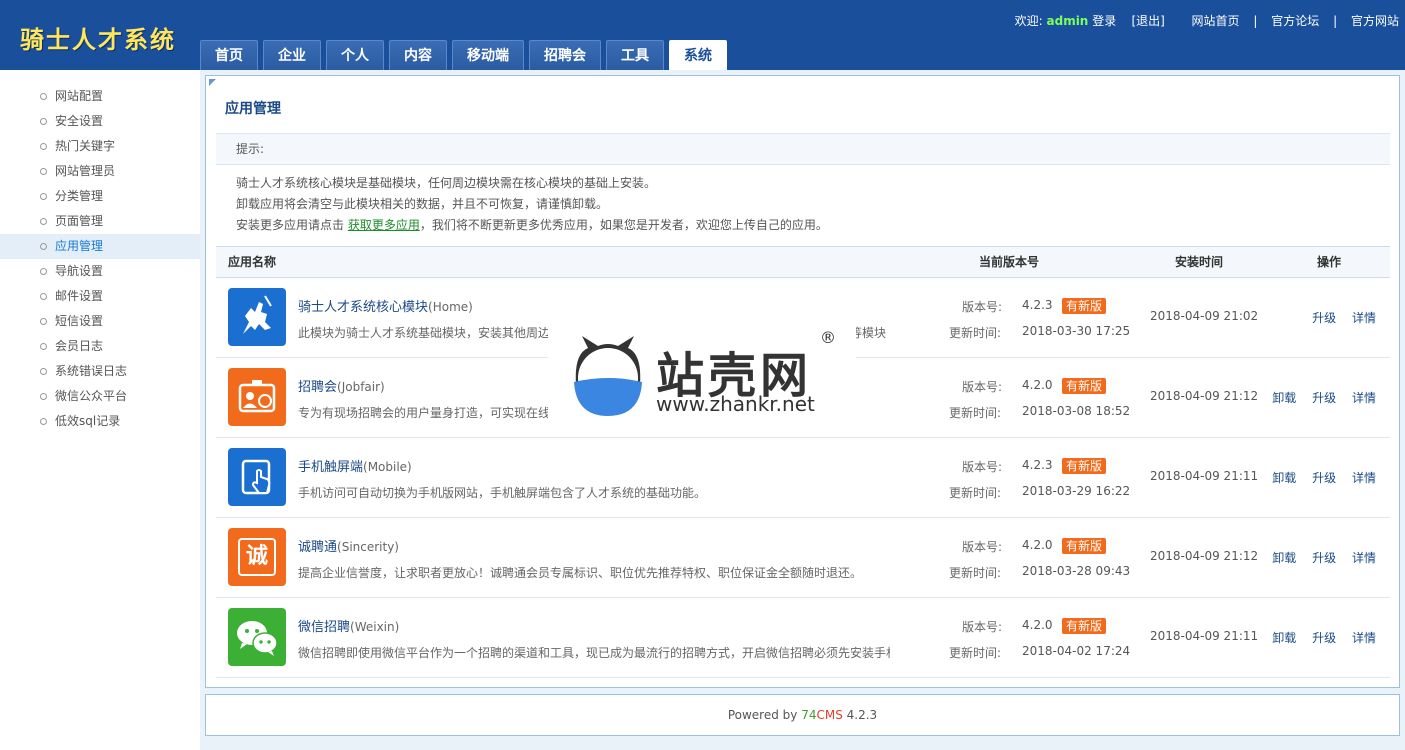 This screenshot has height=750, width=1405. I want to click on sidebar-item-categories: 分类管理, so click(100, 196).